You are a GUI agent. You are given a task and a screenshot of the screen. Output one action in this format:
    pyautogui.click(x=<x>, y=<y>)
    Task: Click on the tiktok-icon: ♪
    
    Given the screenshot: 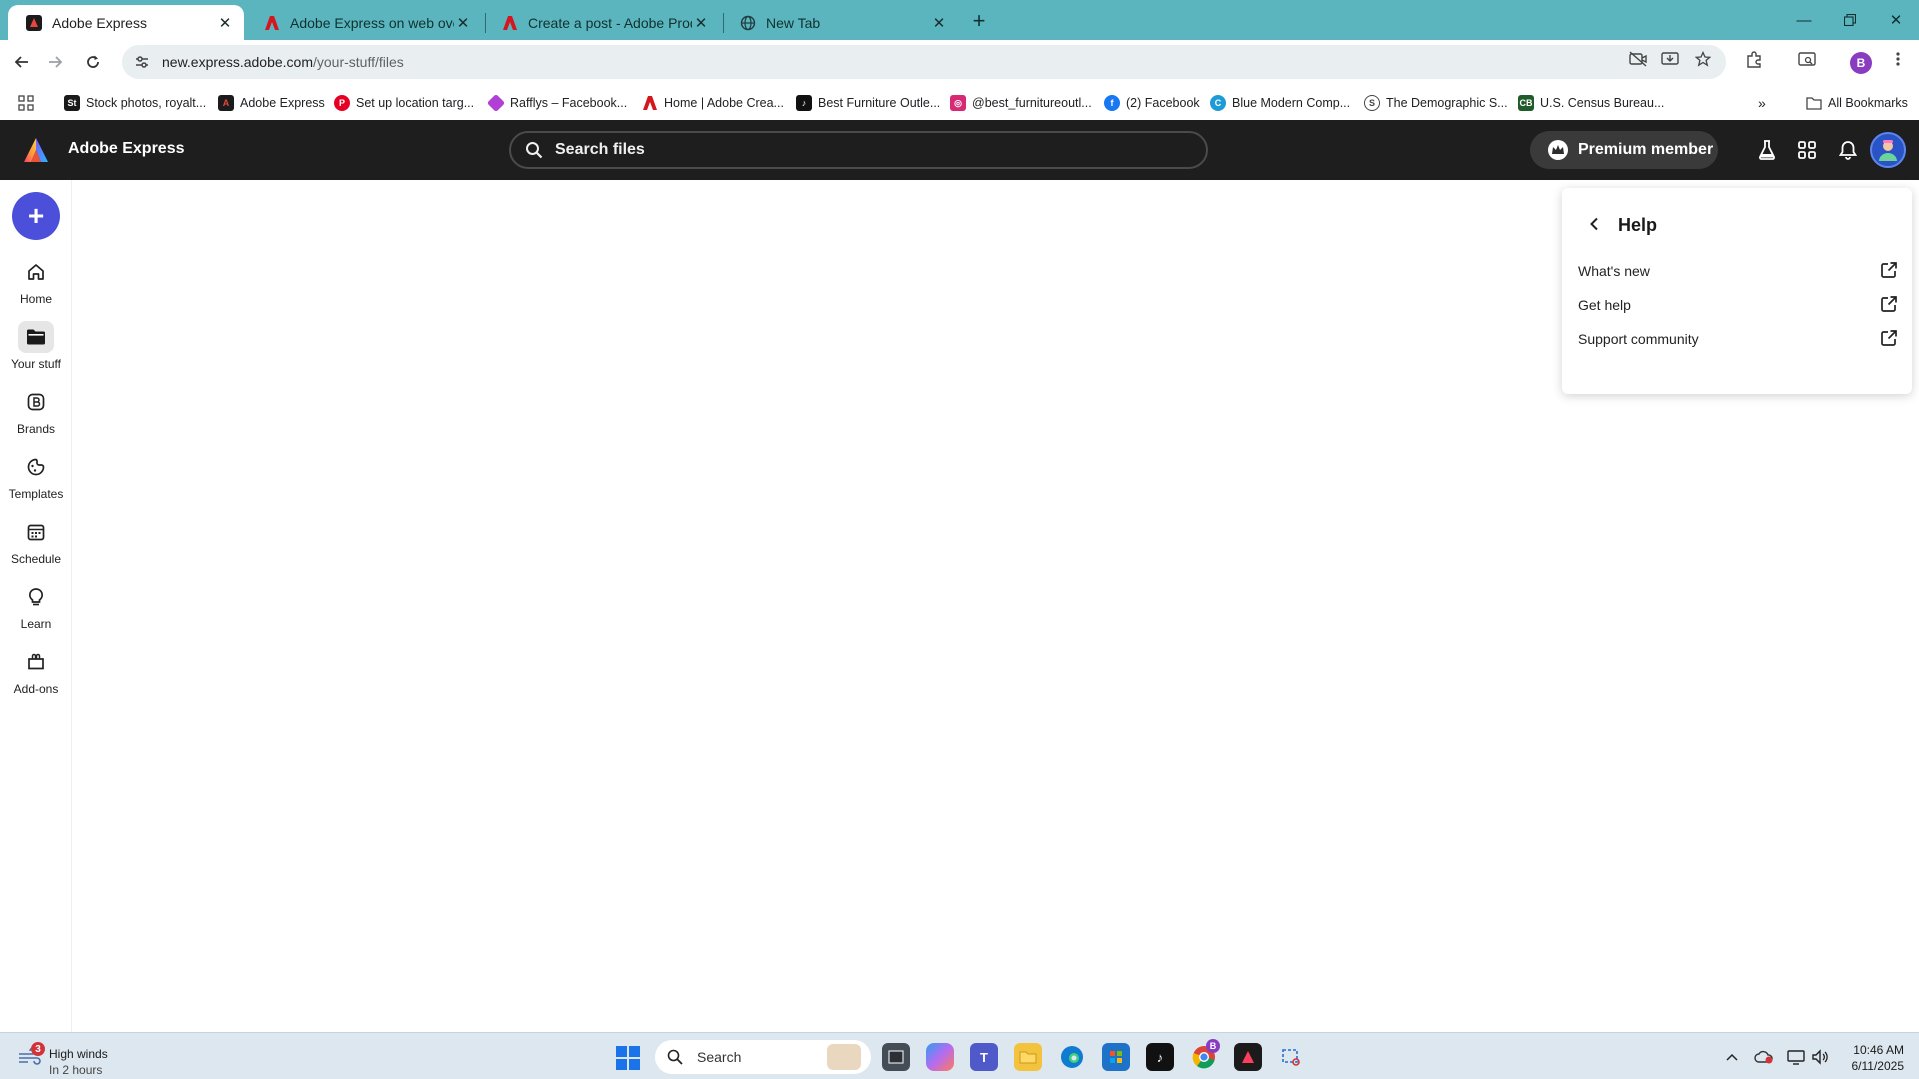 What is the action you would take?
    pyautogui.click(x=1160, y=1057)
    